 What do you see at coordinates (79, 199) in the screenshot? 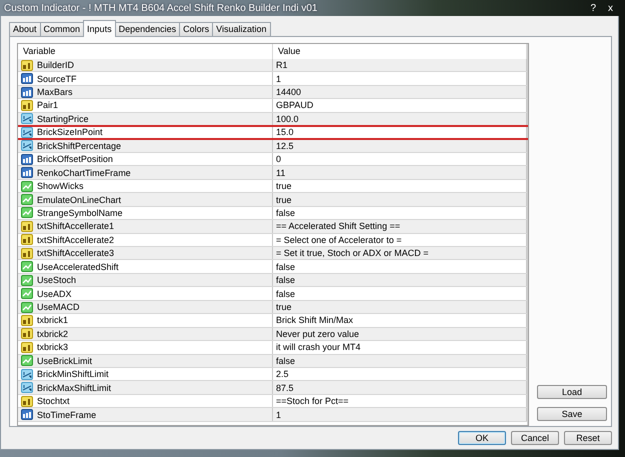
I see `variable-name: EmulateOnLineChart` at bounding box center [79, 199].